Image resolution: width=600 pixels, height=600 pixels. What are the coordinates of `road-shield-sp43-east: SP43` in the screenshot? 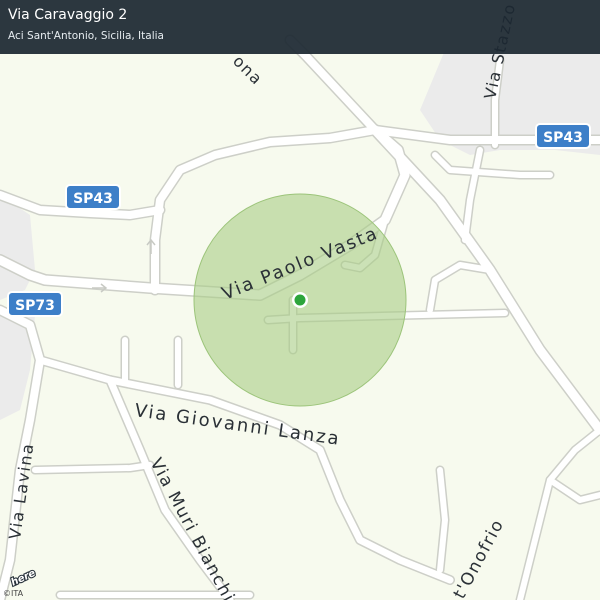 It's located at (563, 136).